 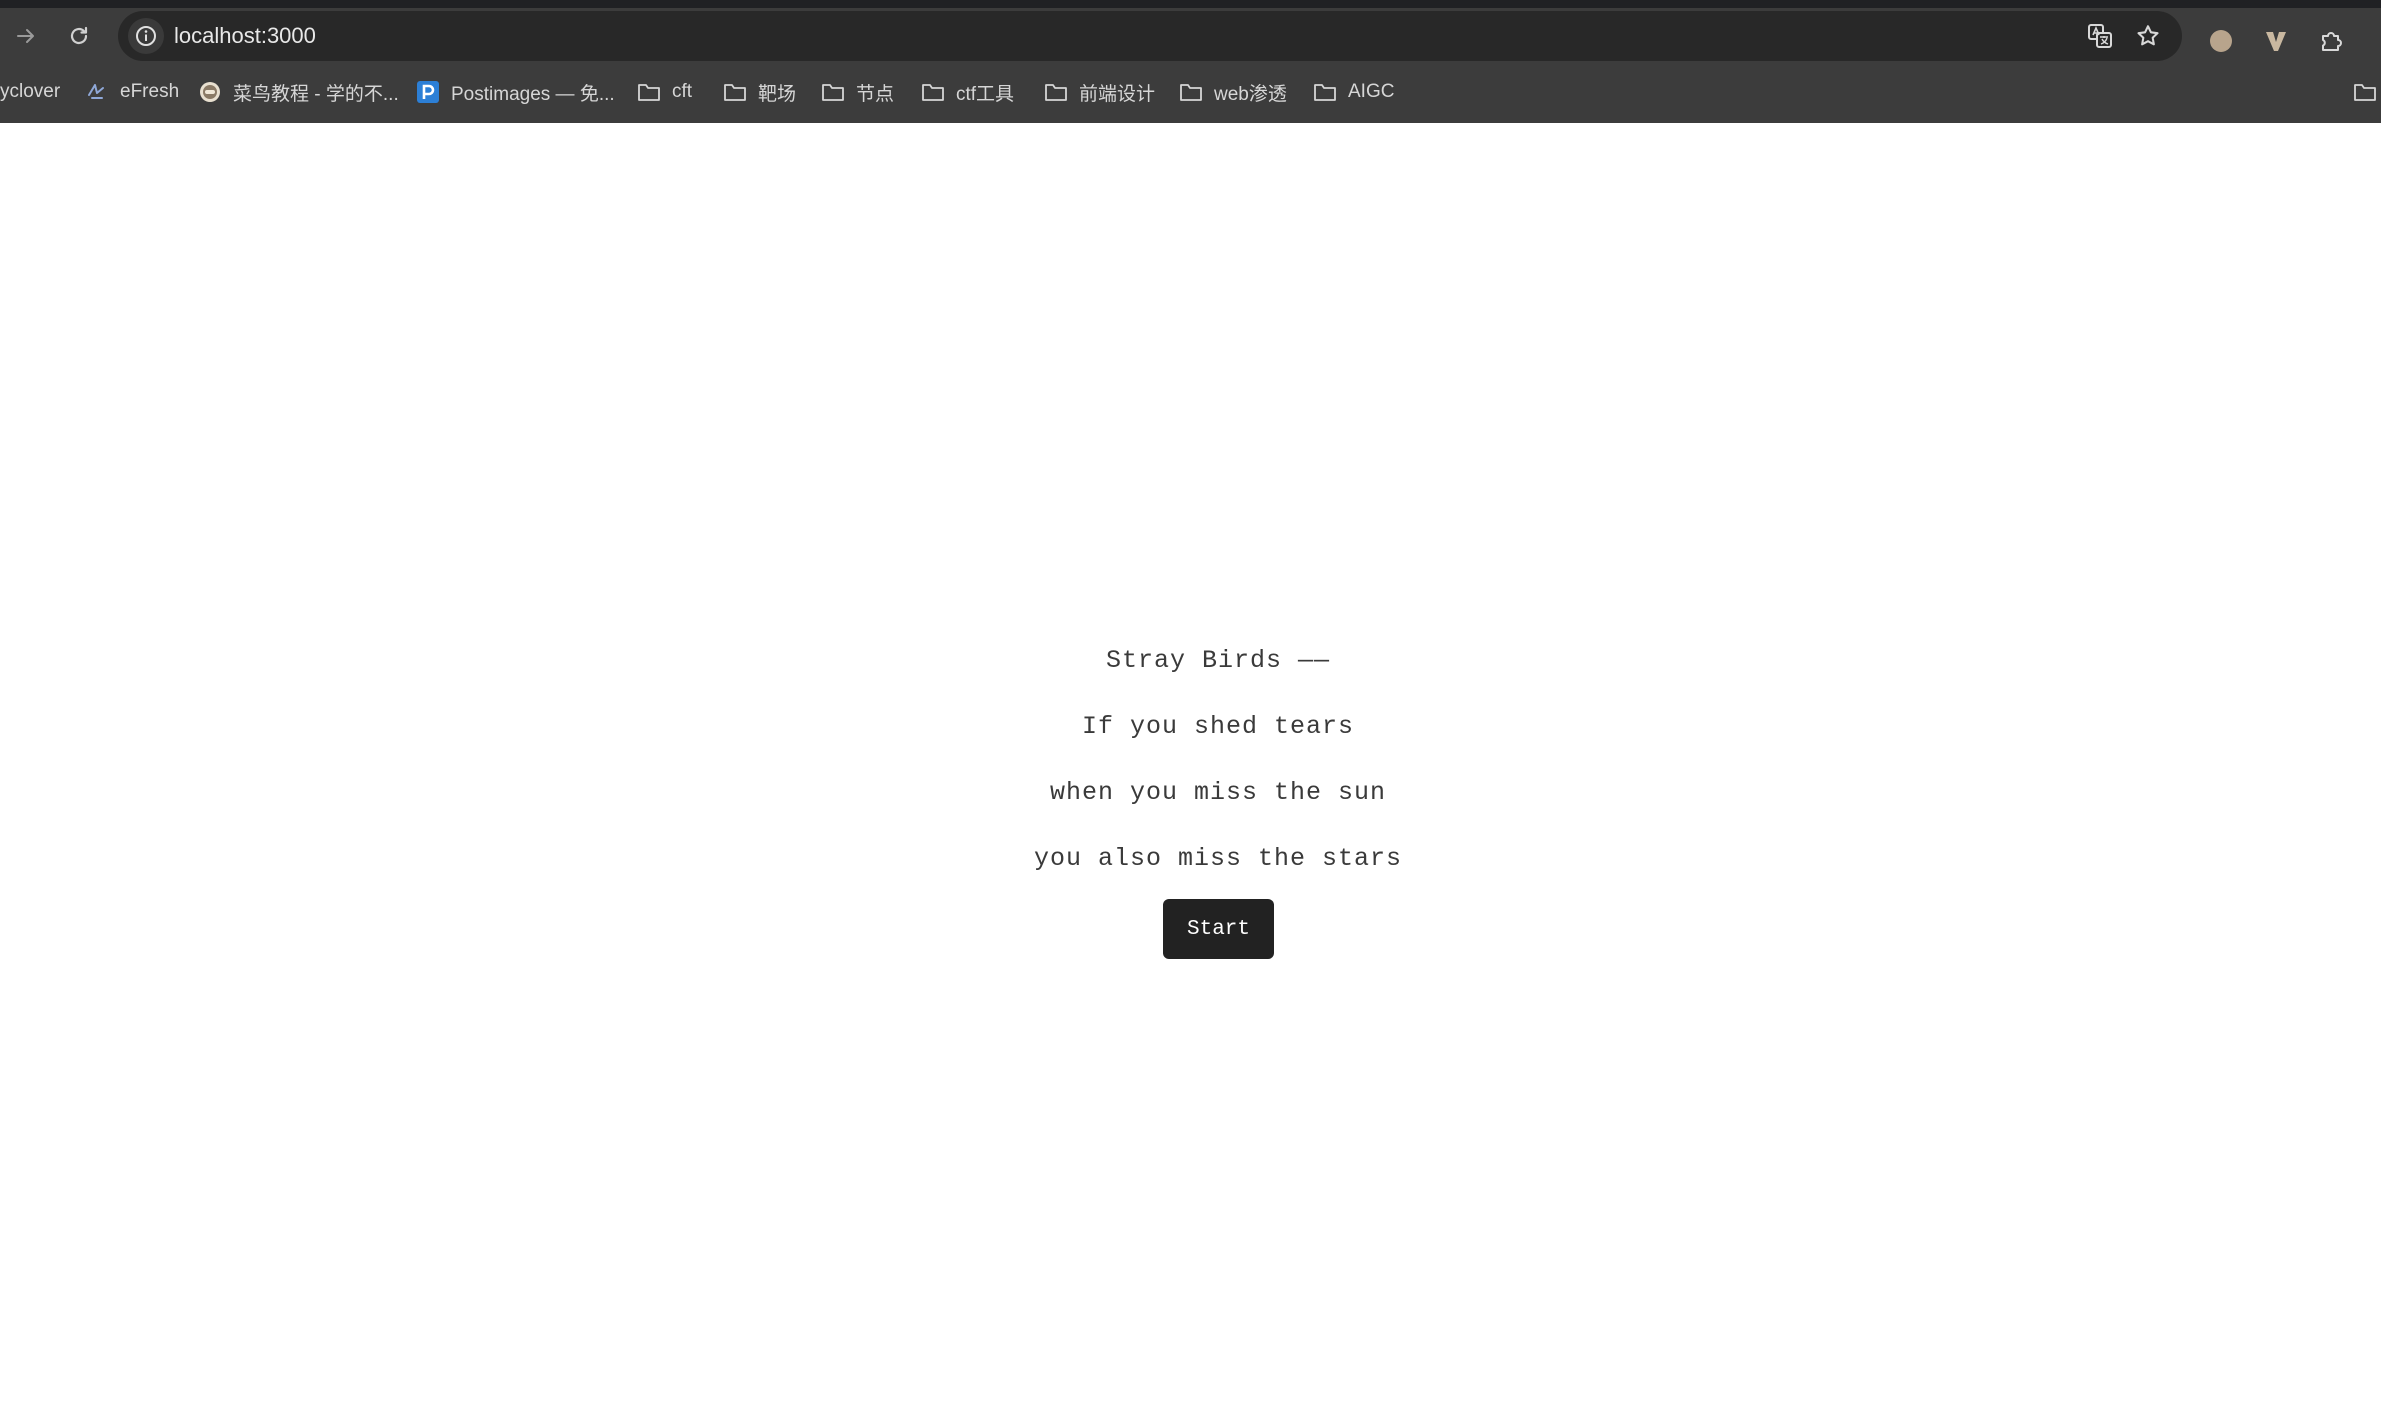 I want to click on v-extension-icon, so click(x=2276, y=41).